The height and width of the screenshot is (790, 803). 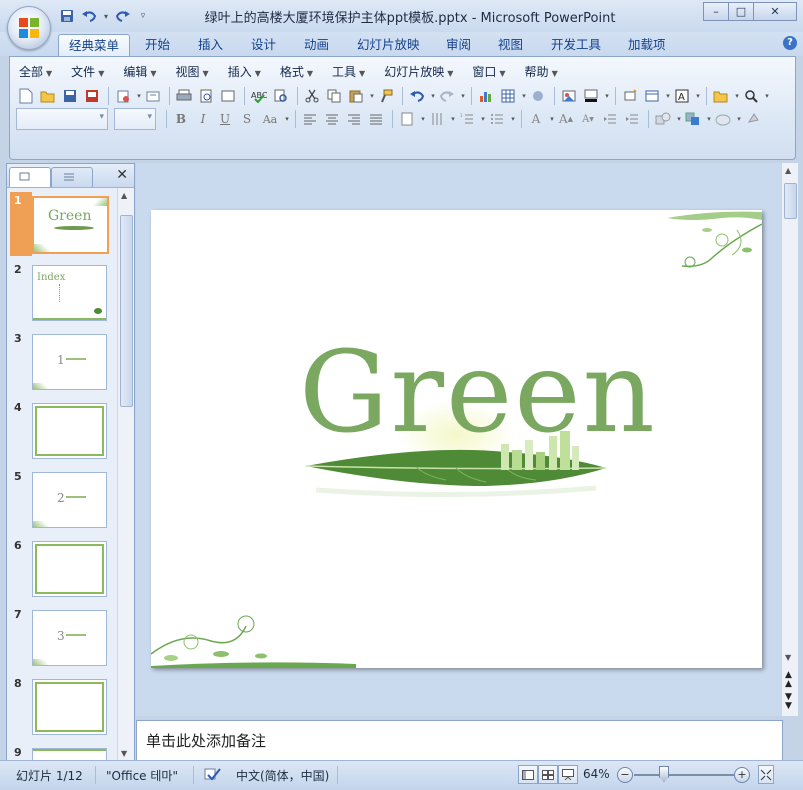 I want to click on save-as-pdf-icon, so click(x=92, y=96).